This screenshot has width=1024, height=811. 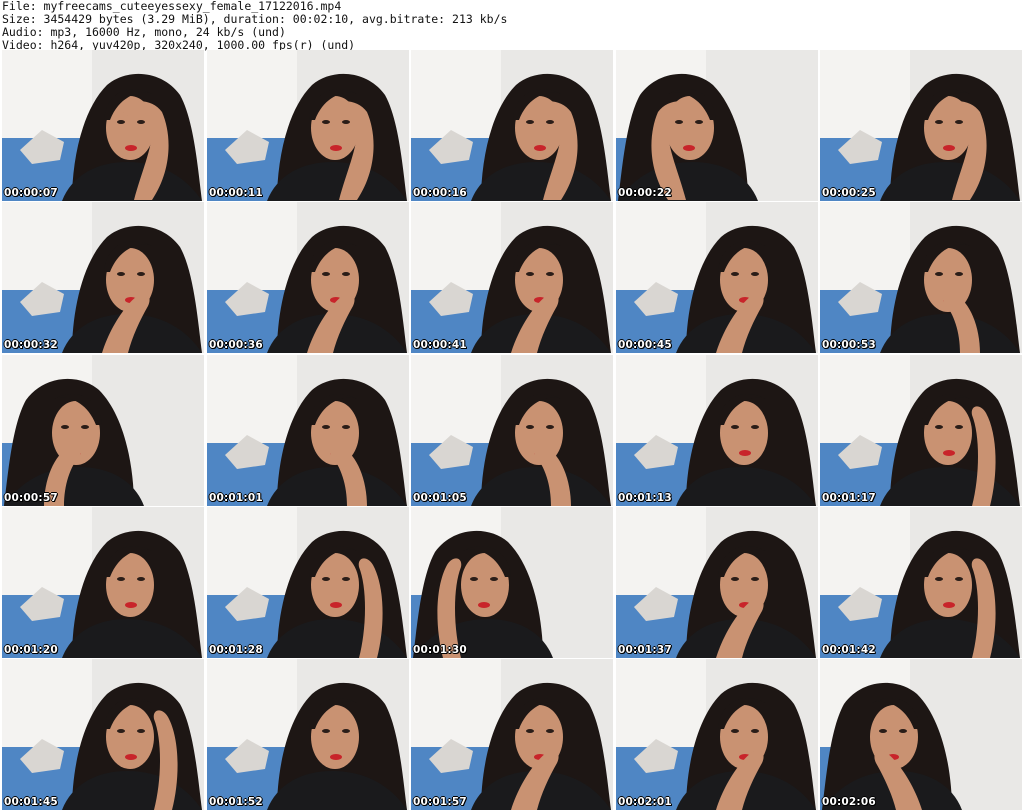 What do you see at coordinates (849, 193) in the screenshot?
I see `frame-timestamp: 00:00:25` at bounding box center [849, 193].